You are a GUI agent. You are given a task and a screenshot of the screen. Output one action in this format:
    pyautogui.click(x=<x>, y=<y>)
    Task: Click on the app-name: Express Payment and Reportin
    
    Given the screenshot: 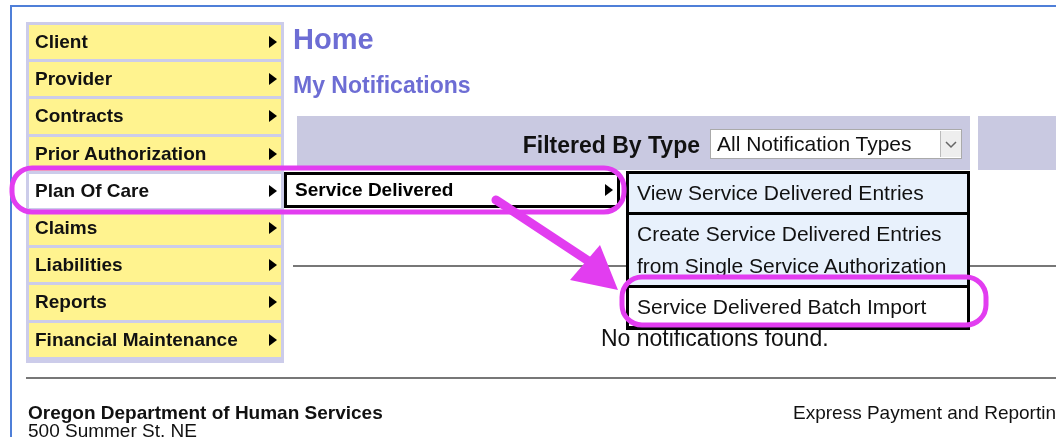 What is the action you would take?
    pyautogui.click(x=924, y=413)
    